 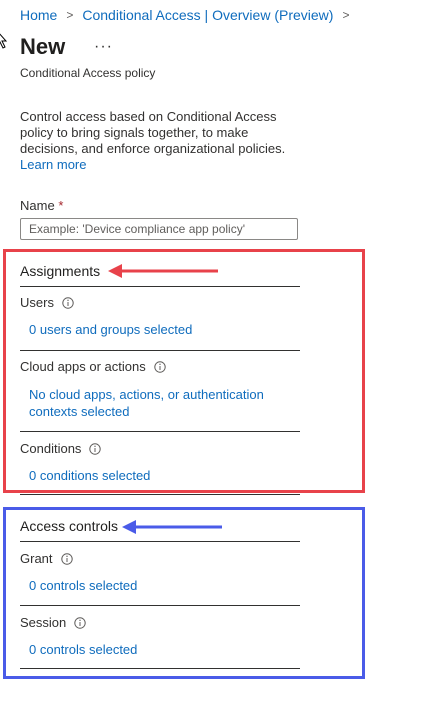 I want to click on name-field-label: Name *, so click(x=41, y=205).